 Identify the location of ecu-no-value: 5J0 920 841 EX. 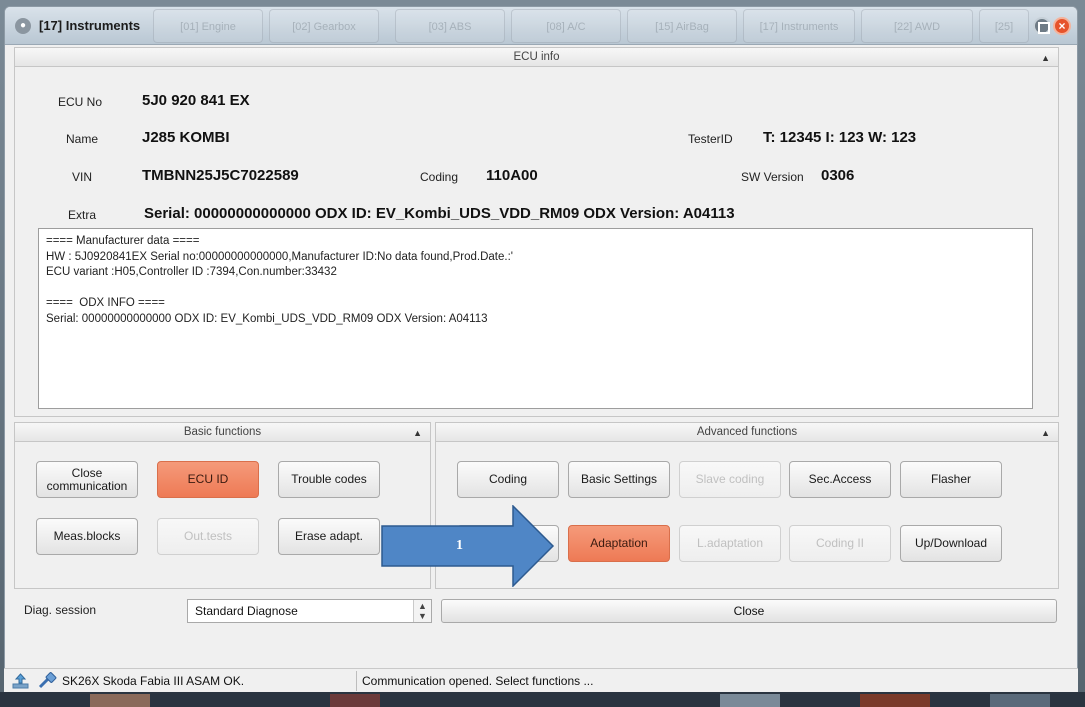
(196, 100).